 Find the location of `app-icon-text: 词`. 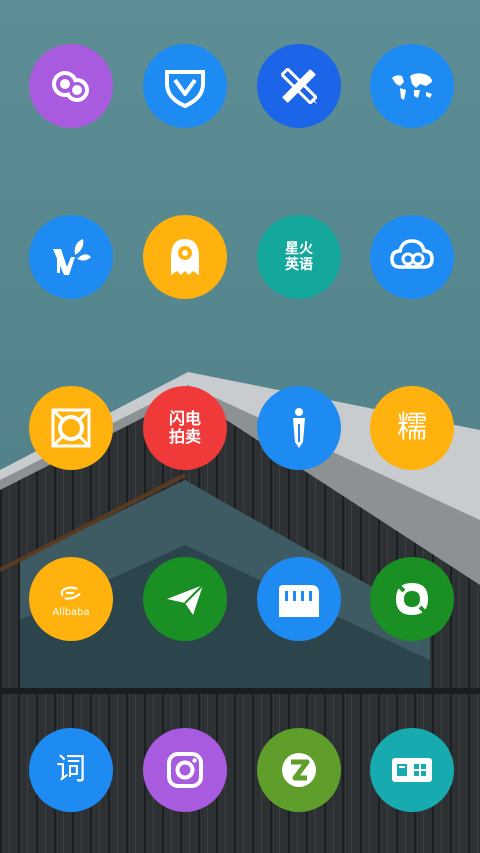

app-icon-text: 词 is located at coordinates (71, 769).